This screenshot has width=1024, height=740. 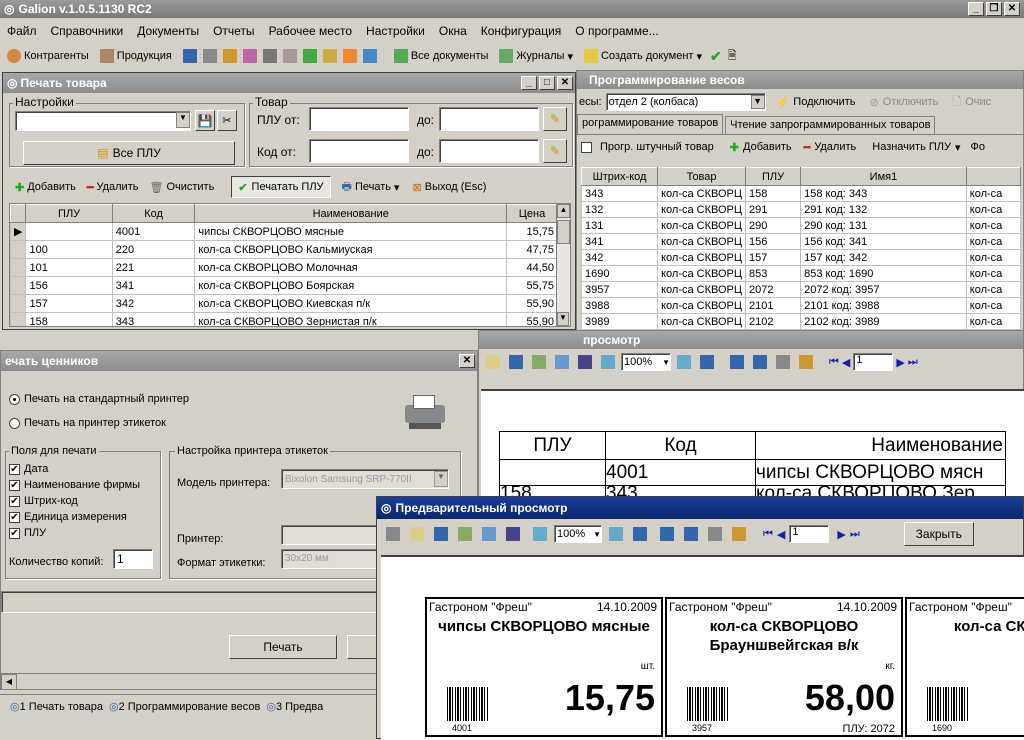 What do you see at coordinates (978, 102) in the screenshot?
I see `clear-scales-button: Очис` at bounding box center [978, 102].